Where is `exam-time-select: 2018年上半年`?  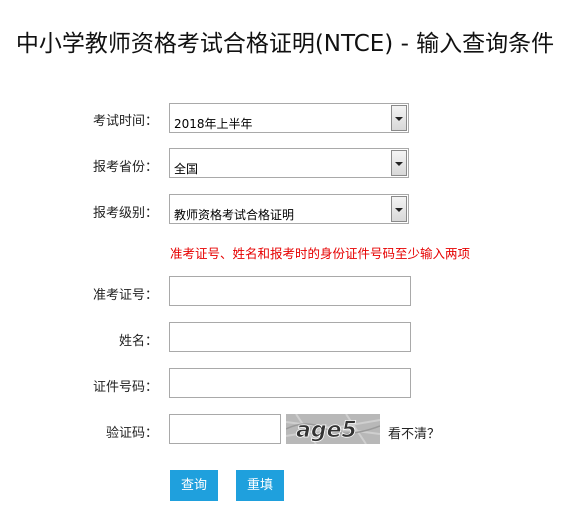
exam-time-select: 2018年上半年 is located at coordinates (289, 118).